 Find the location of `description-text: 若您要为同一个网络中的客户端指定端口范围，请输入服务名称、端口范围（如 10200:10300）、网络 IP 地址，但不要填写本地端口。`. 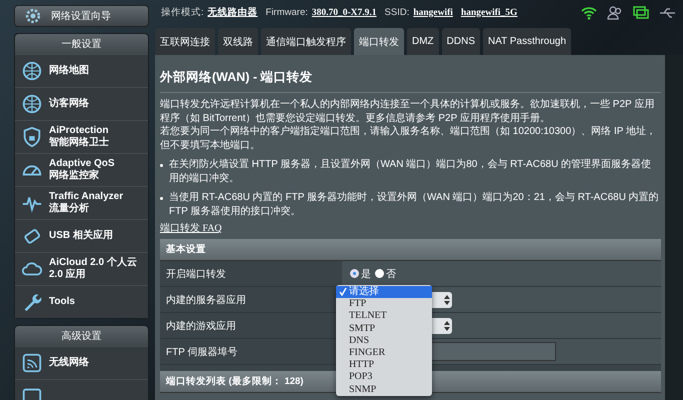

description-text: 若您要为同一个网络中的客户端指定端口范围，请输入服务名称、端口范围（如 10200:10300）、网络 IP 地址，但不要填写本地端口。 is located at coordinates (408, 138).